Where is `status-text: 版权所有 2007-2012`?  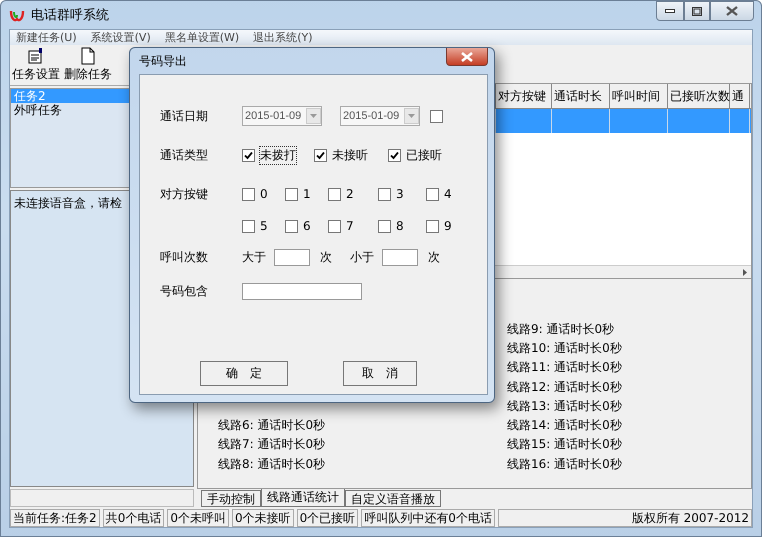
status-text: 版权所有 2007-2012 is located at coordinates (625, 518).